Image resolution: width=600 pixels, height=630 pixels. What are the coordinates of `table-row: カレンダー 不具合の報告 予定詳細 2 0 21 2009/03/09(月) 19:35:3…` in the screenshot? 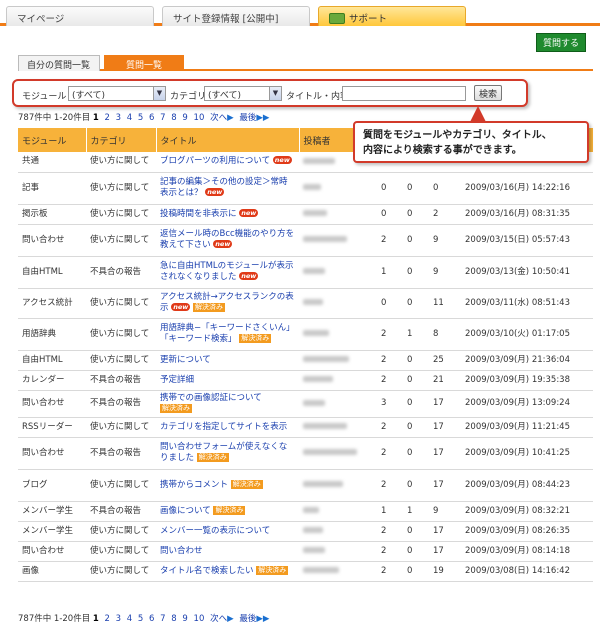 It's located at (305, 380).